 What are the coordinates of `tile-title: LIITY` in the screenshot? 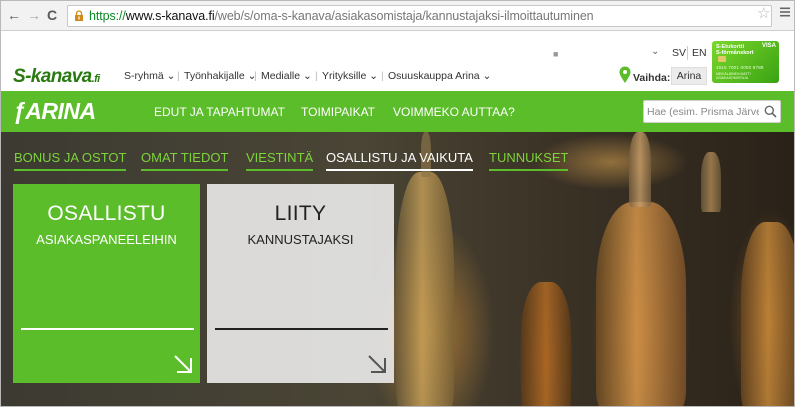 It's located at (300, 213).